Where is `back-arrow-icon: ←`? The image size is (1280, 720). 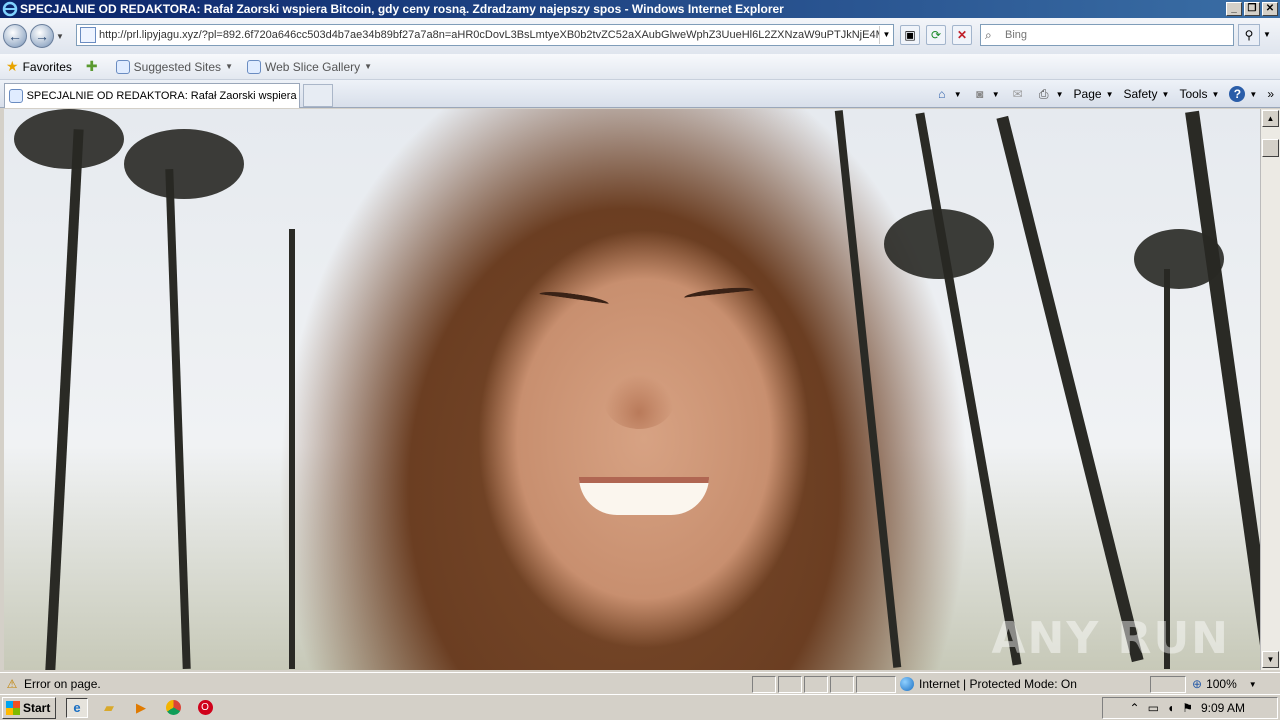 back-arrow-icon: ← is located at coordinates (15, 36).